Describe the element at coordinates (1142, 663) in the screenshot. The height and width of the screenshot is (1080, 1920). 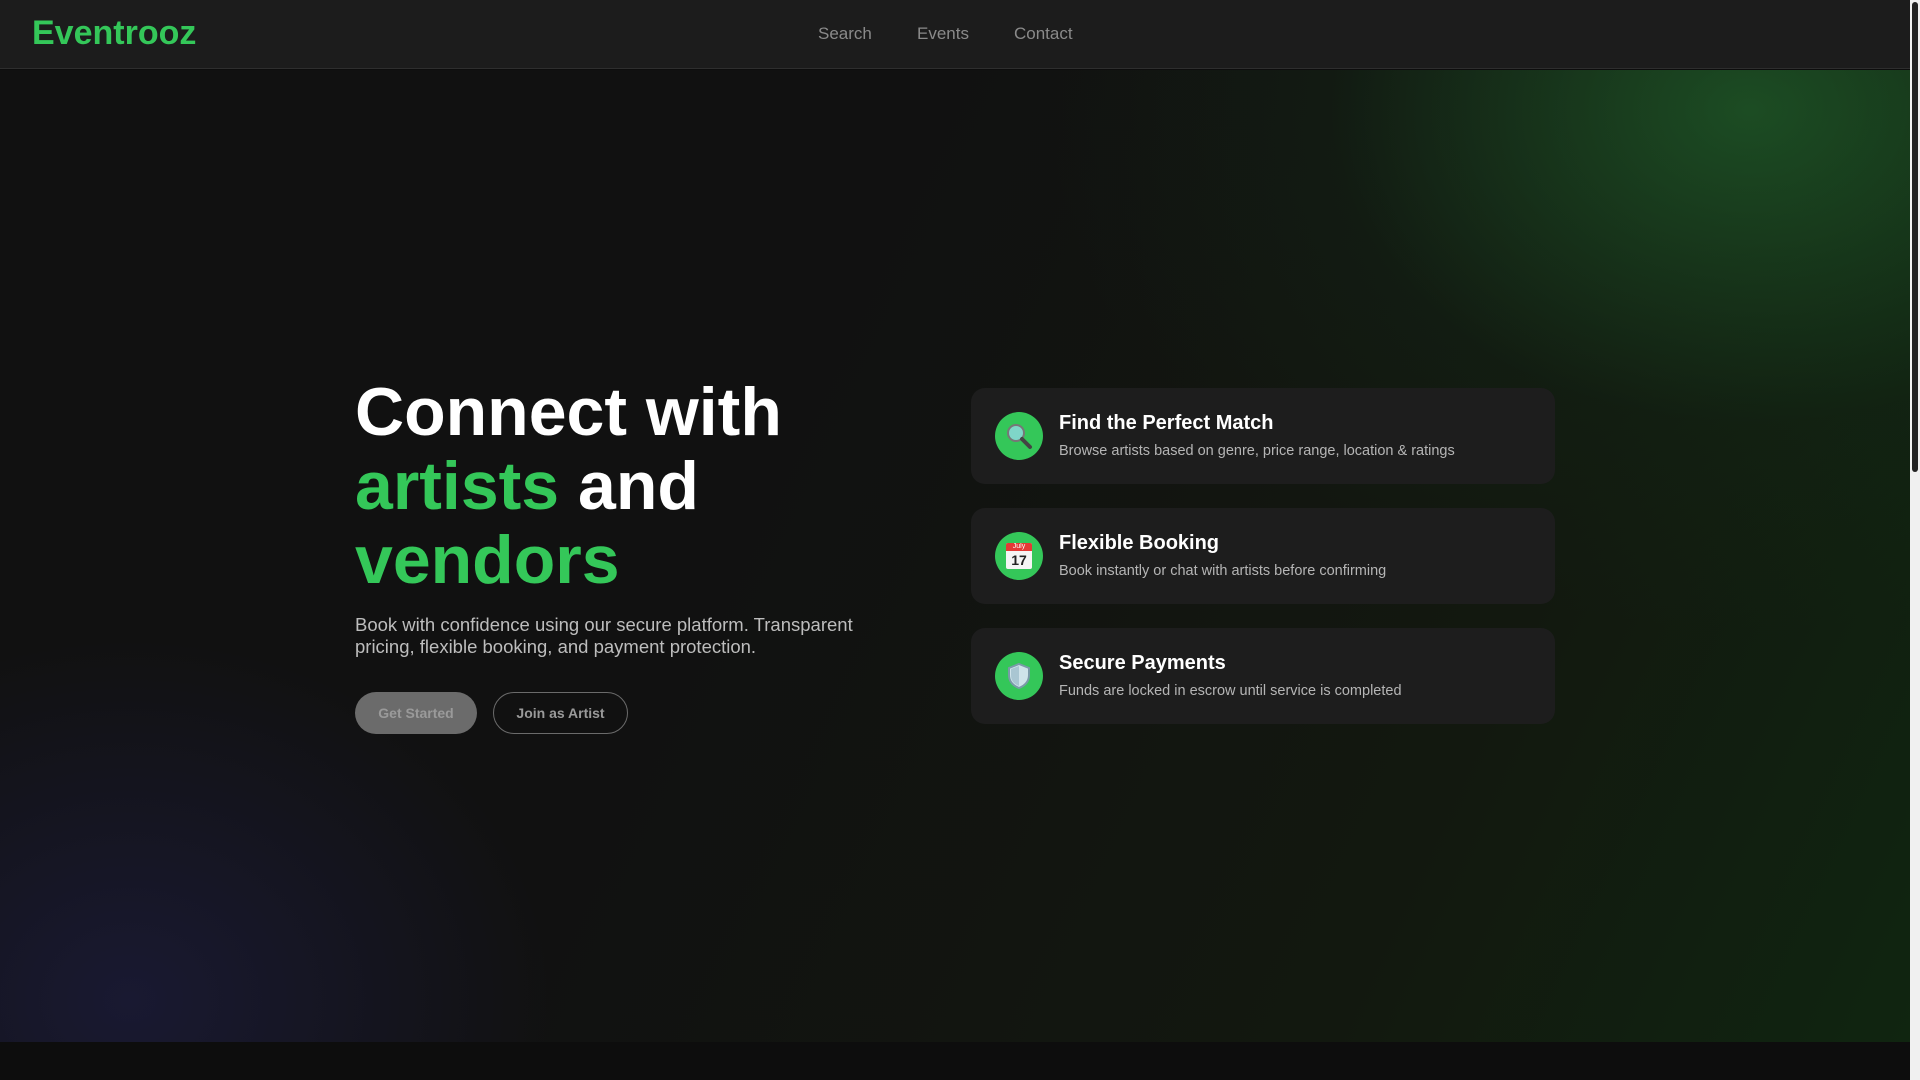
I see `feature-title: Secure Payments` at that location.